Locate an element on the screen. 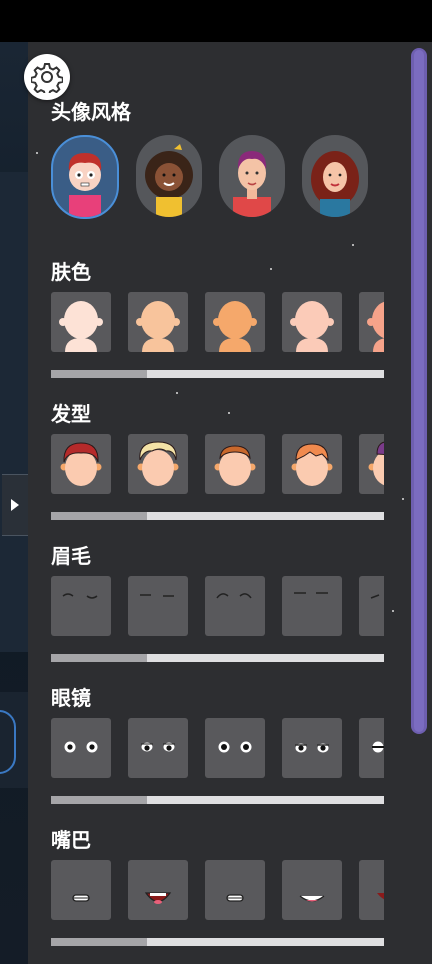  avatar-style-row is located at coordinates (209, 177).